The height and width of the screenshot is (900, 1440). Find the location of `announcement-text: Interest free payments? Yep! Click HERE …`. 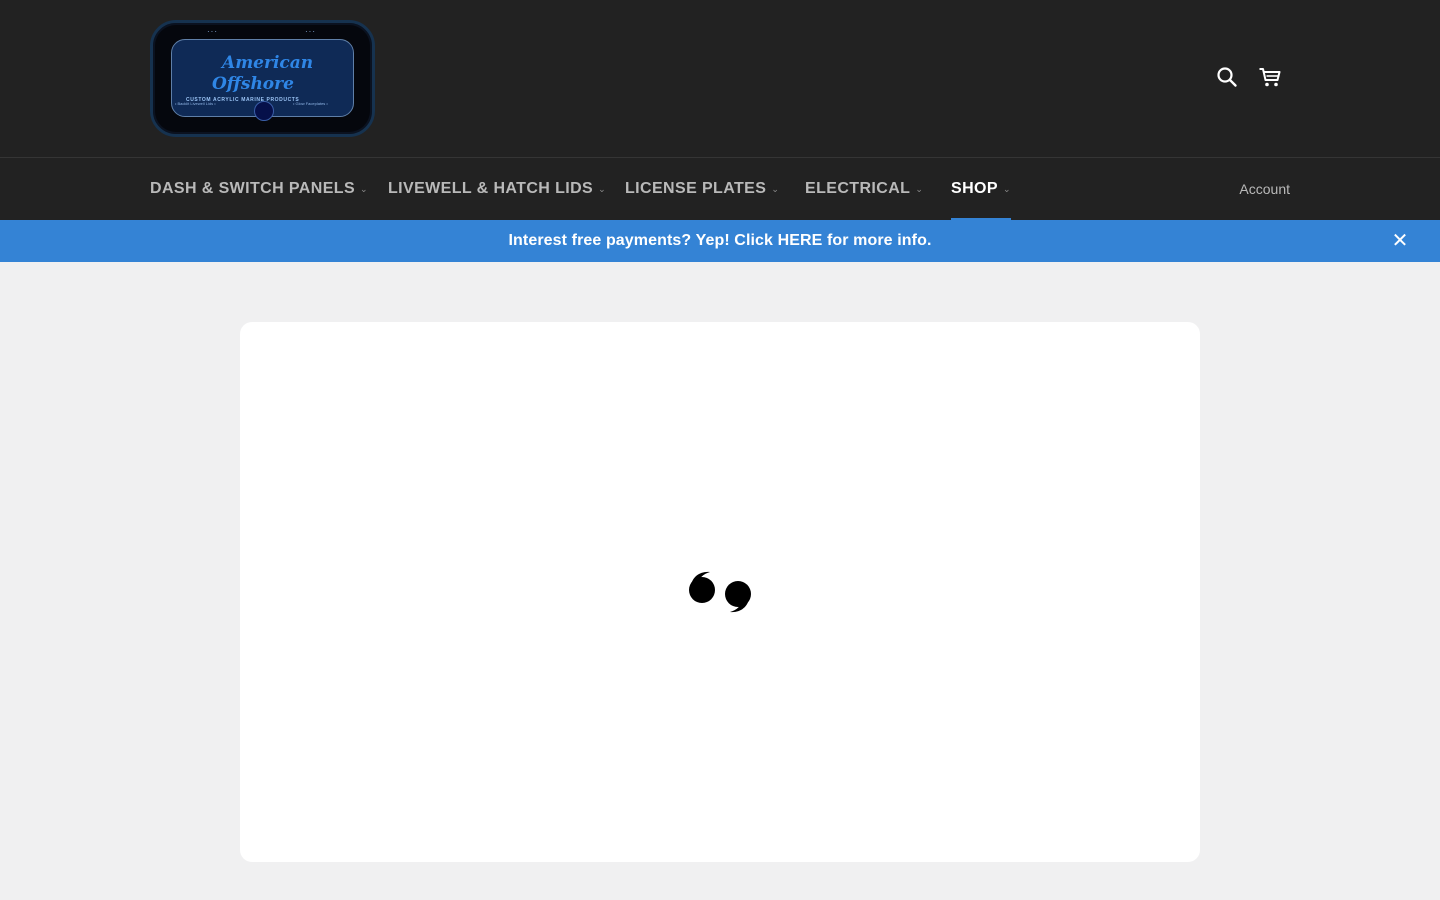

announcement-text: Interest free payments? Yep! Click HERE … is located at coordinates (720, 241).